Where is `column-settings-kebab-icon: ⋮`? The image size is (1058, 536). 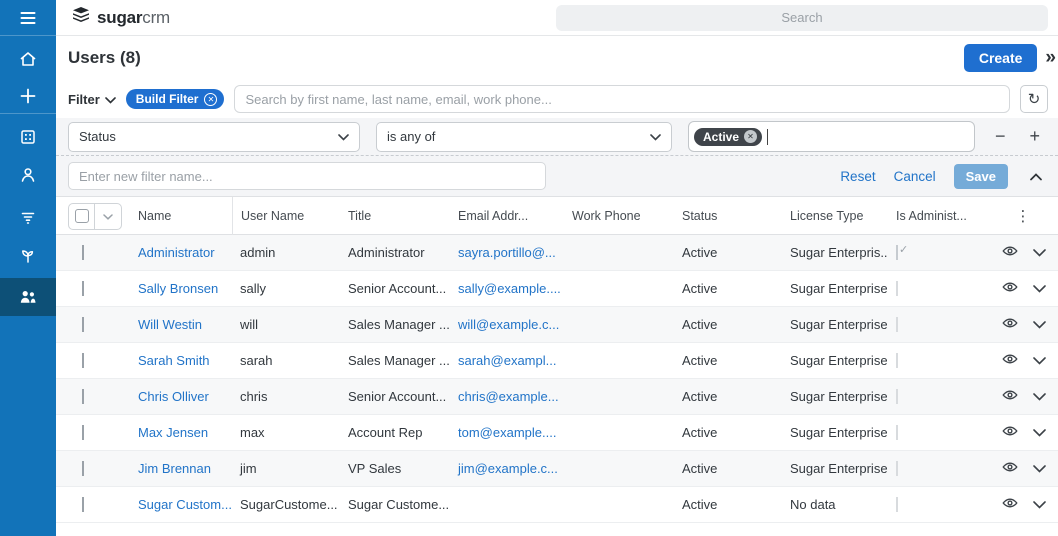
column-settings-kebab-icon: ⋮ is located at coordinates (1023, 216).